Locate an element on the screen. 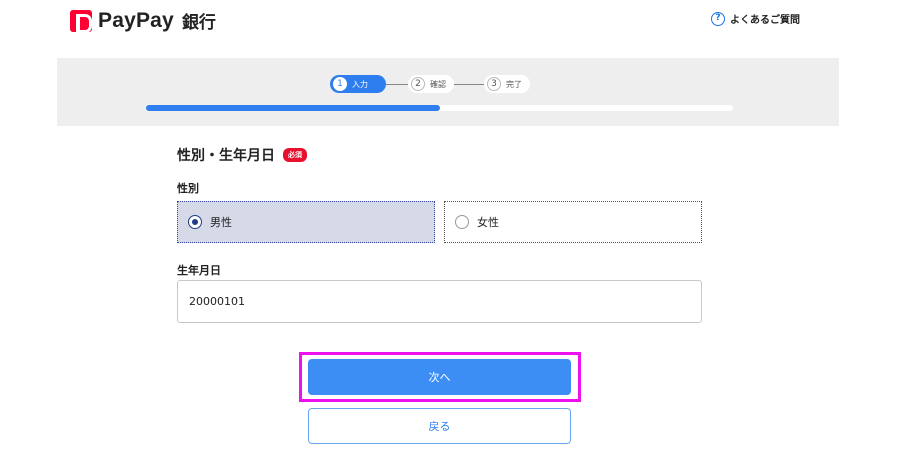 The image size is (900, 450). radio-selected-icon is located at coordinates (195, 222).